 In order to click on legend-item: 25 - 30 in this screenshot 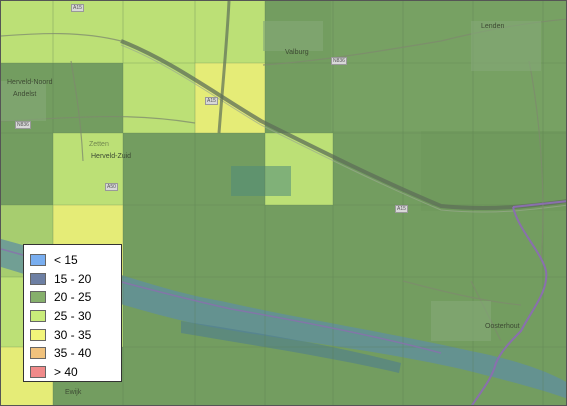, I will do `click(72, 316)`.